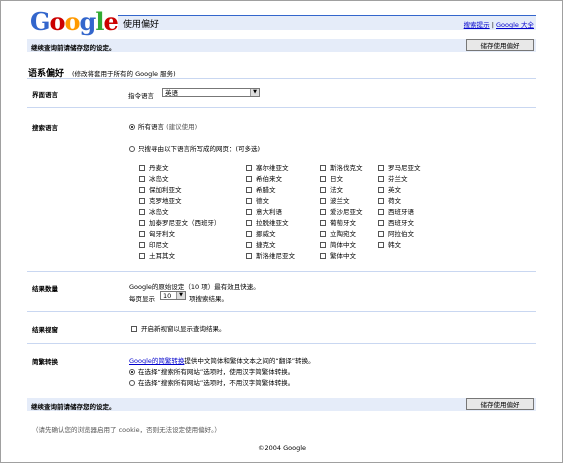 This screenshot has height=463, width=563. What do you see at coordinates (331, 178) in the screenshot?
I see `language-option: 日文` at bounding box center [331, 178].